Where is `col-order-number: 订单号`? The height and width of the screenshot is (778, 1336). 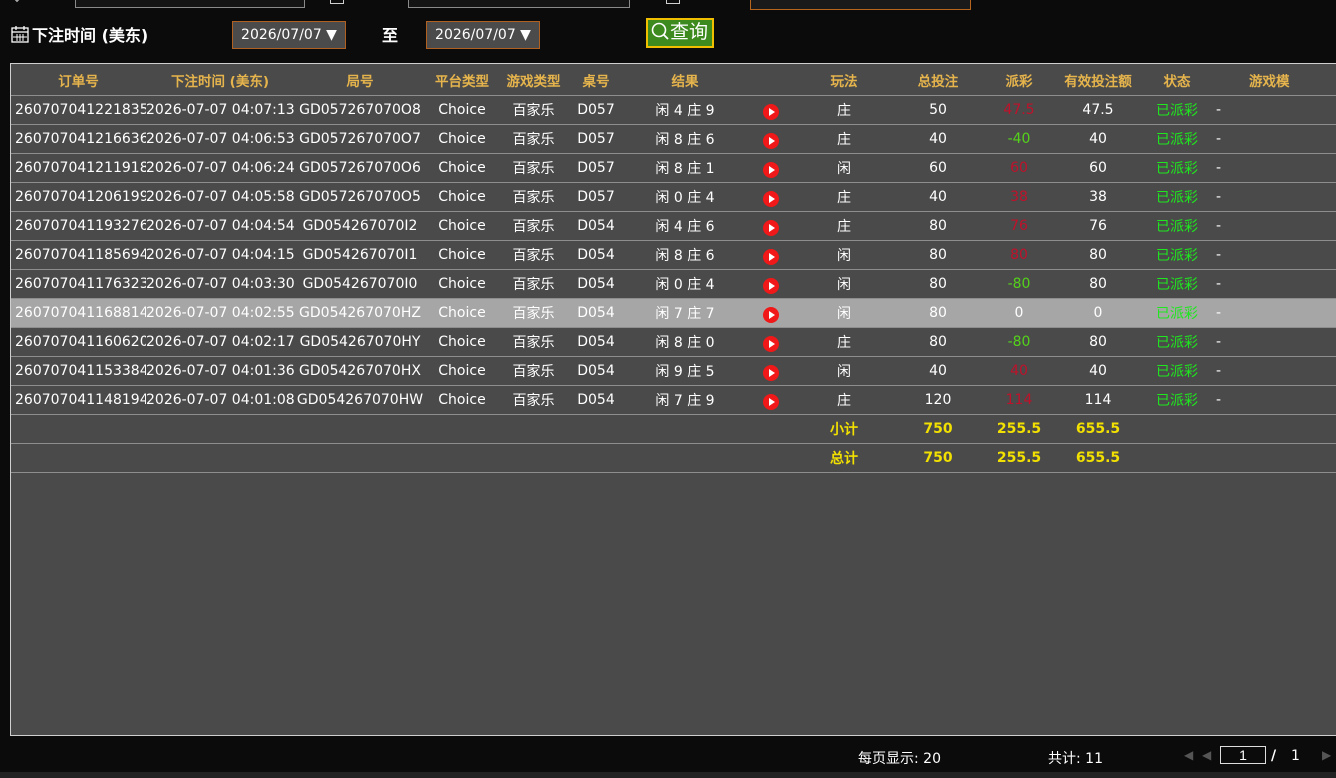 col-order-number: 订单号 is located at coordinates (78, 80).